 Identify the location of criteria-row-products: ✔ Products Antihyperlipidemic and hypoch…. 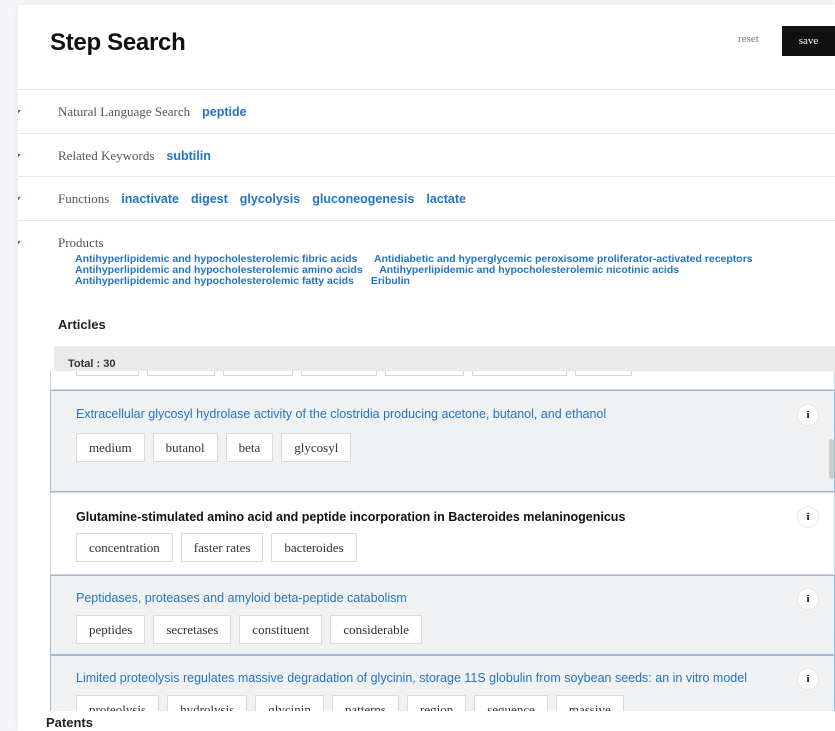
(426, 260).